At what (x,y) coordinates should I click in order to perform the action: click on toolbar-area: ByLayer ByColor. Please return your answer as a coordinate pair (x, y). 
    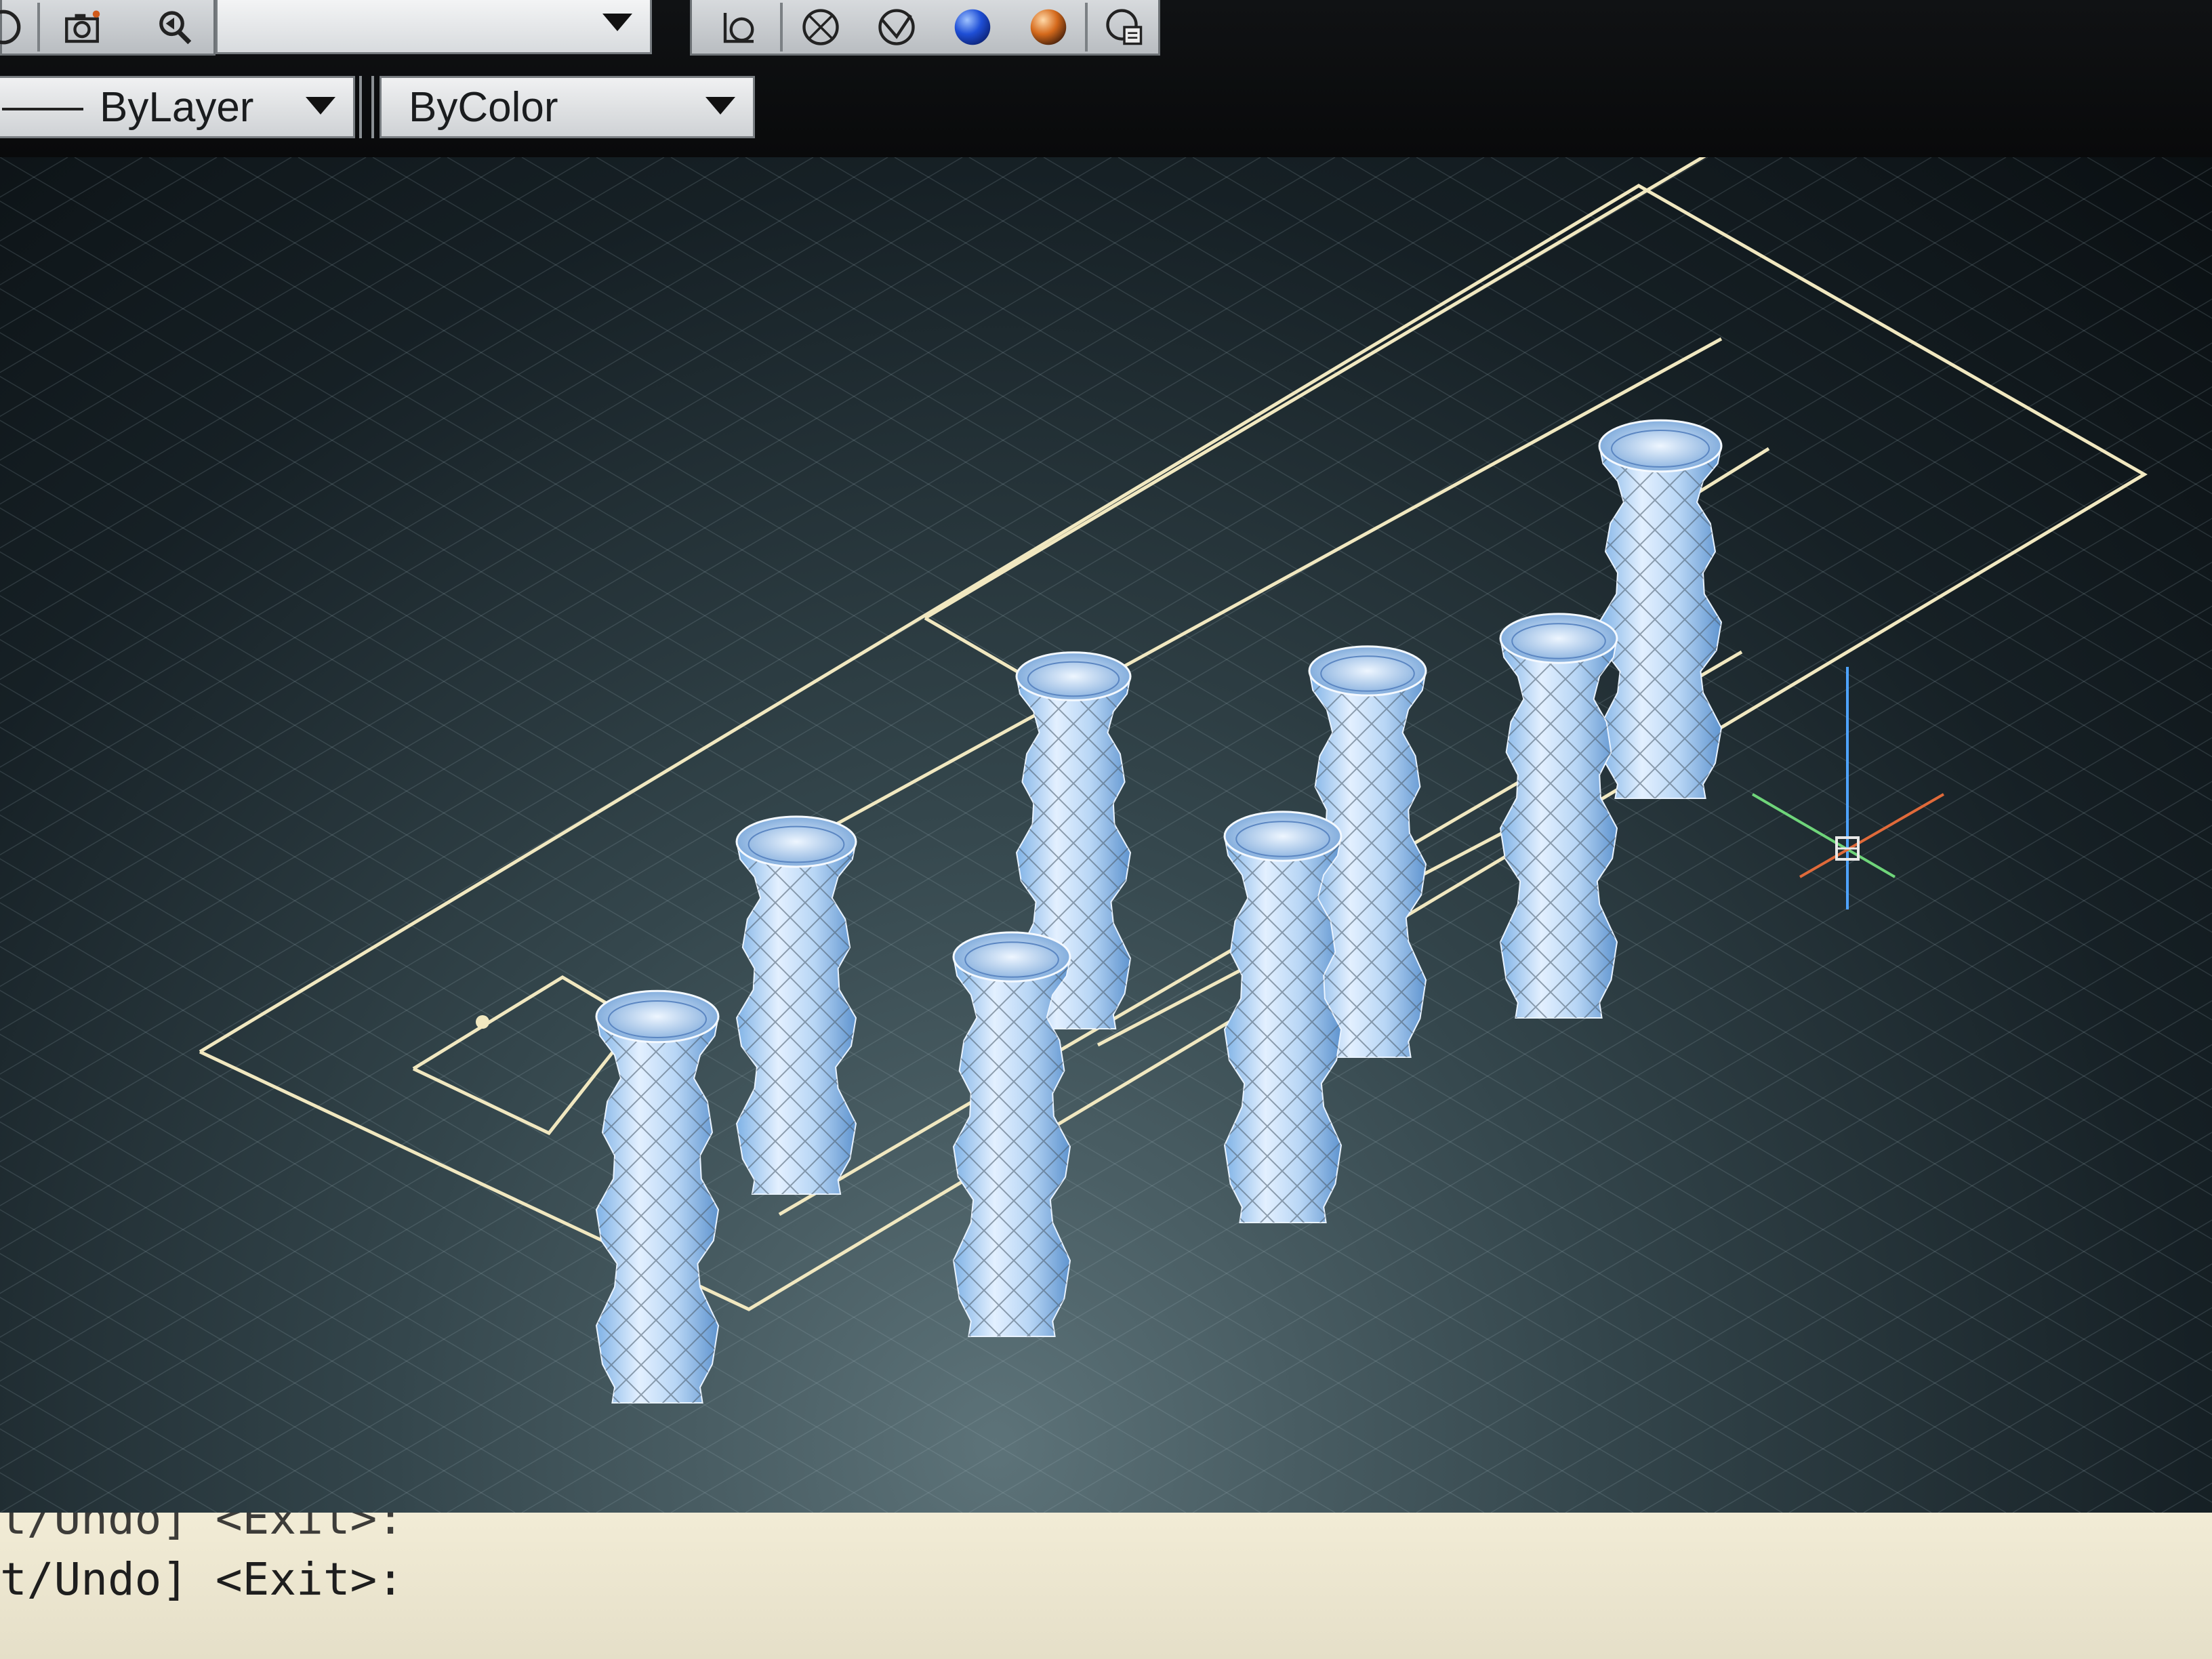
    Looking at the image, I should click on (1106, 78).